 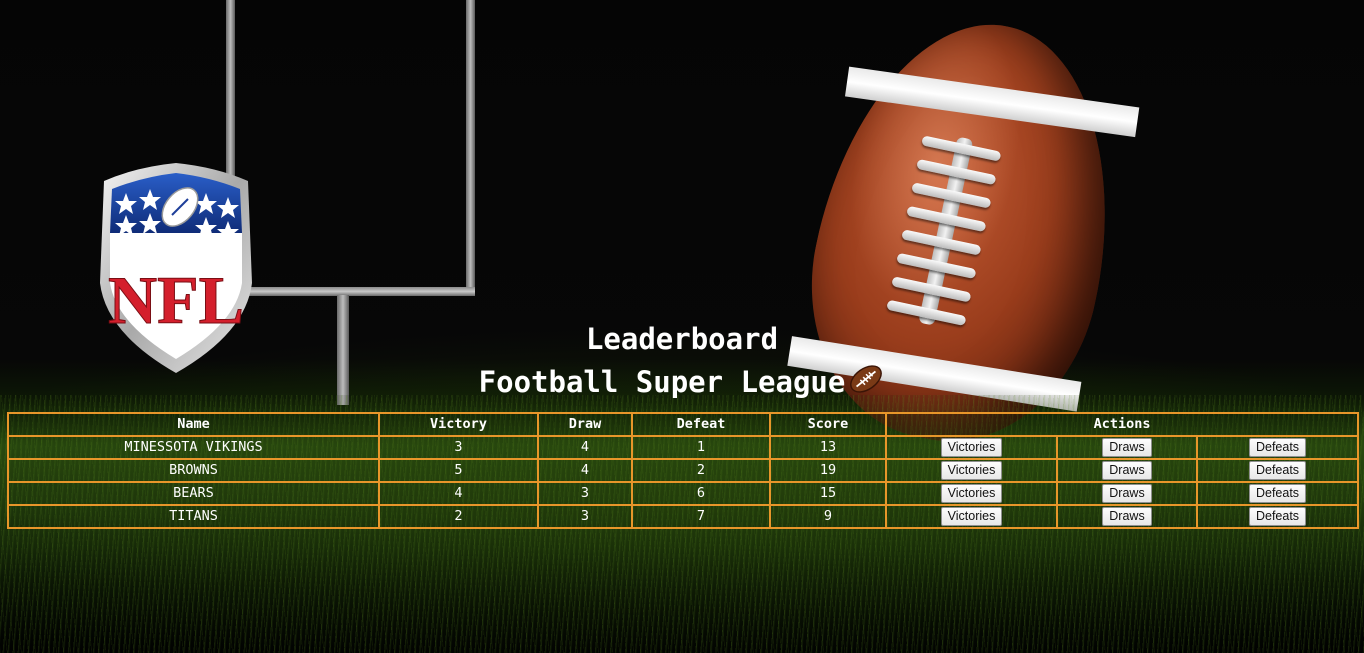 I want to click on column-header-victory: Victory, so click(x=458, y=424).